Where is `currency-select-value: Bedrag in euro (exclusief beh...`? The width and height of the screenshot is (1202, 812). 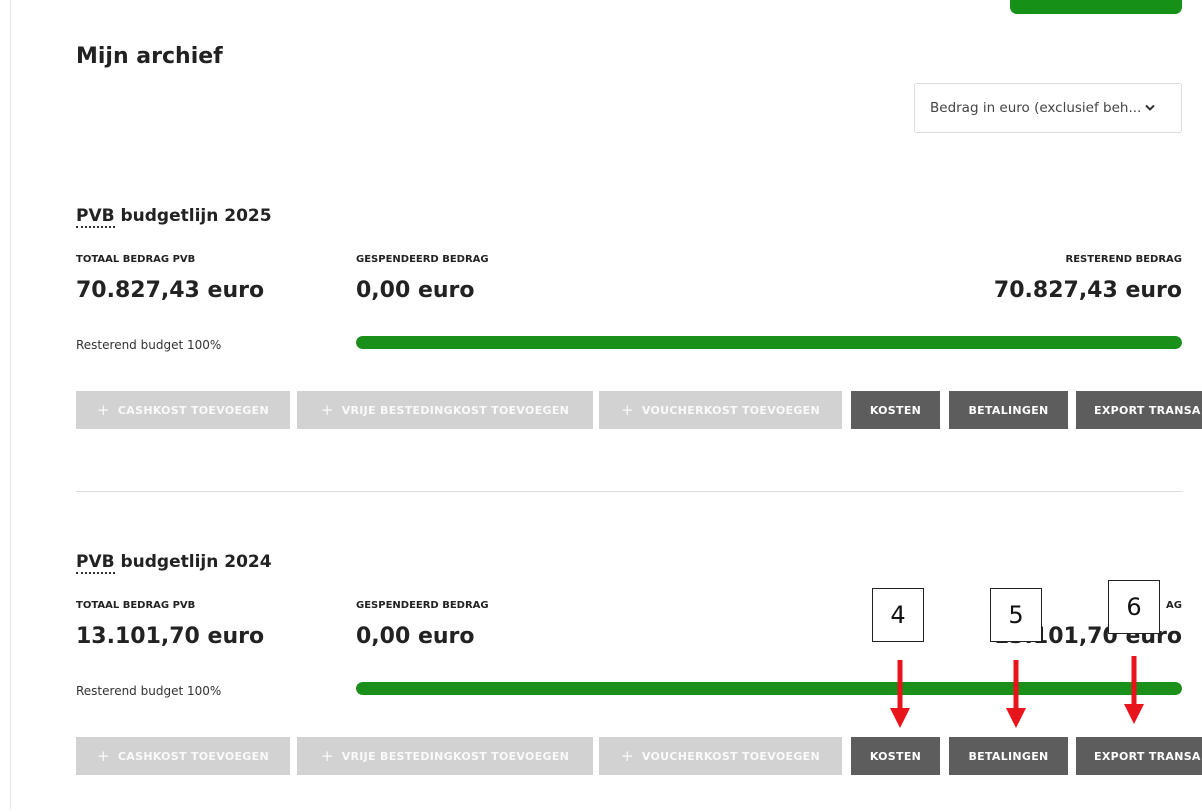 currency-select-value: Bedrag in euro (exclusief beh... is located at coordinates (1036, 108).